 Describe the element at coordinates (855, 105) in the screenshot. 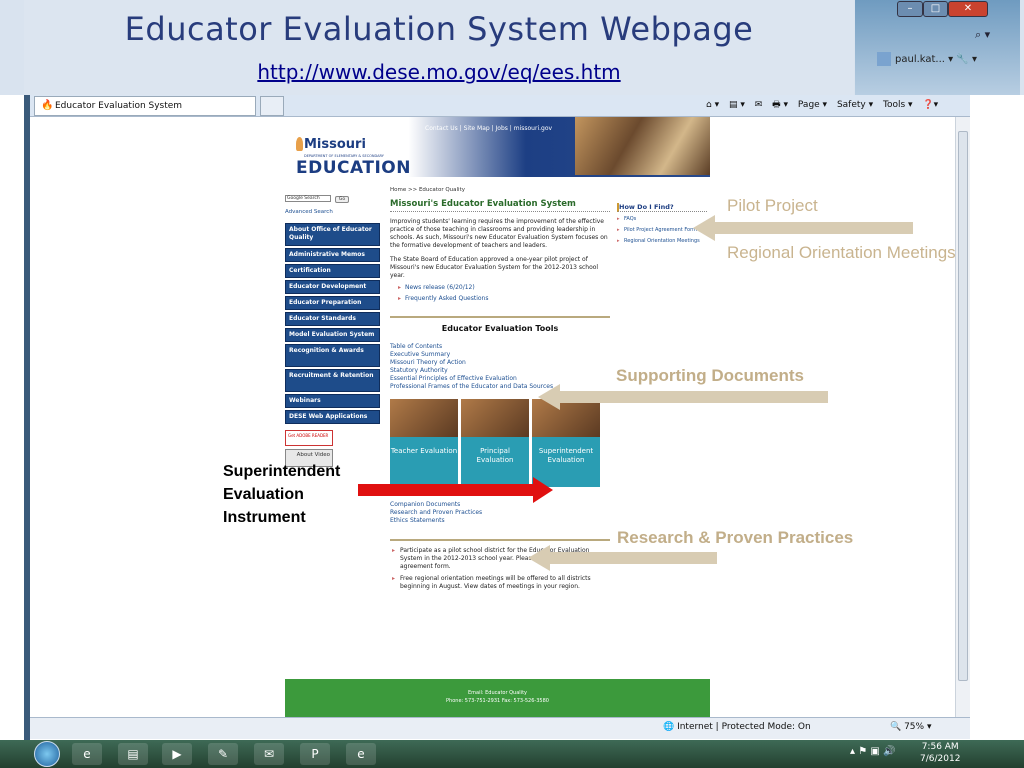

I see `safety-menu: Safety ▾` at that location.